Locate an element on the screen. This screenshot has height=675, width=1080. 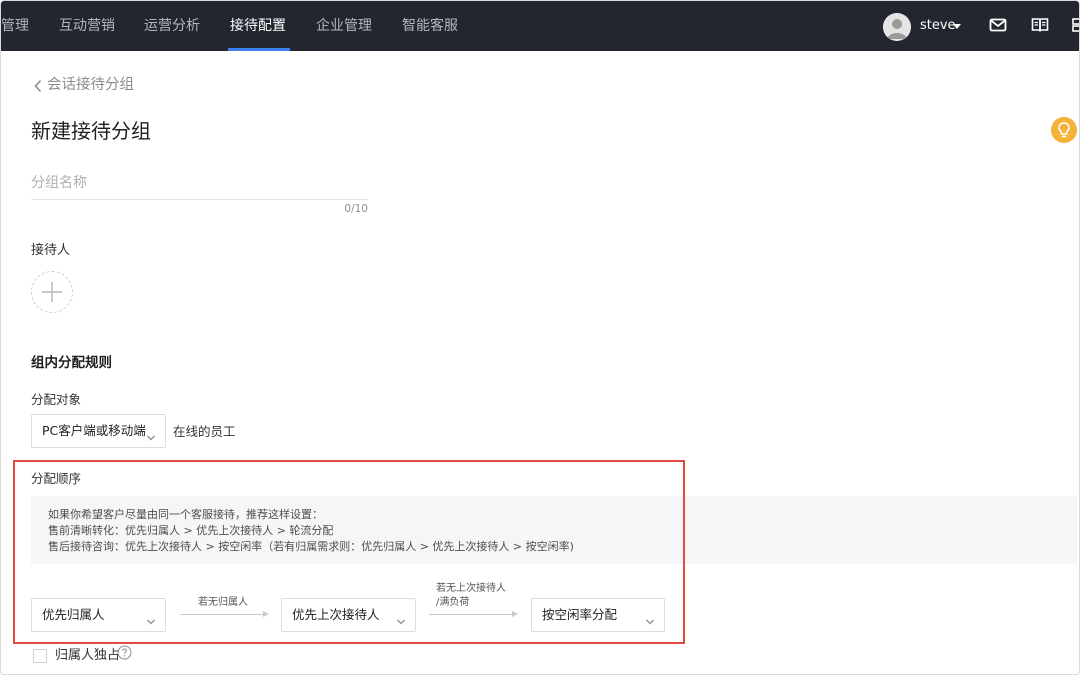
user-menu-name: steve is located at coordinates (938, 26).